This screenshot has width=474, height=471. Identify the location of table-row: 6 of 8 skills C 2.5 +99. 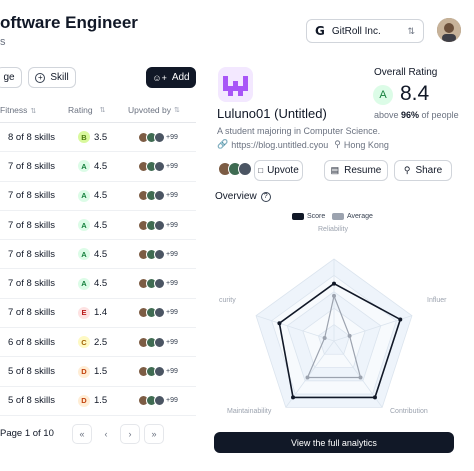
(98, 343).